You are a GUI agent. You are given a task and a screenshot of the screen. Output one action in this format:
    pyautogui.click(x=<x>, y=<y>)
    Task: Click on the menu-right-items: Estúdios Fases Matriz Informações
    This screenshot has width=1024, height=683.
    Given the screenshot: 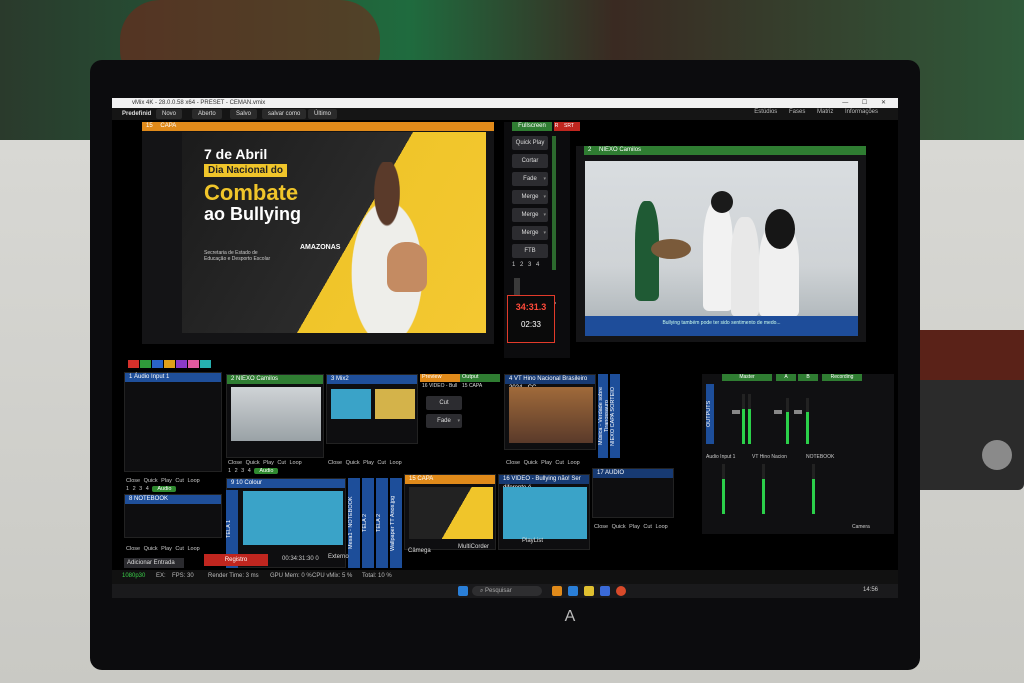 What is the action you would take?
    pyautogui.click(x=816, y=112)
    